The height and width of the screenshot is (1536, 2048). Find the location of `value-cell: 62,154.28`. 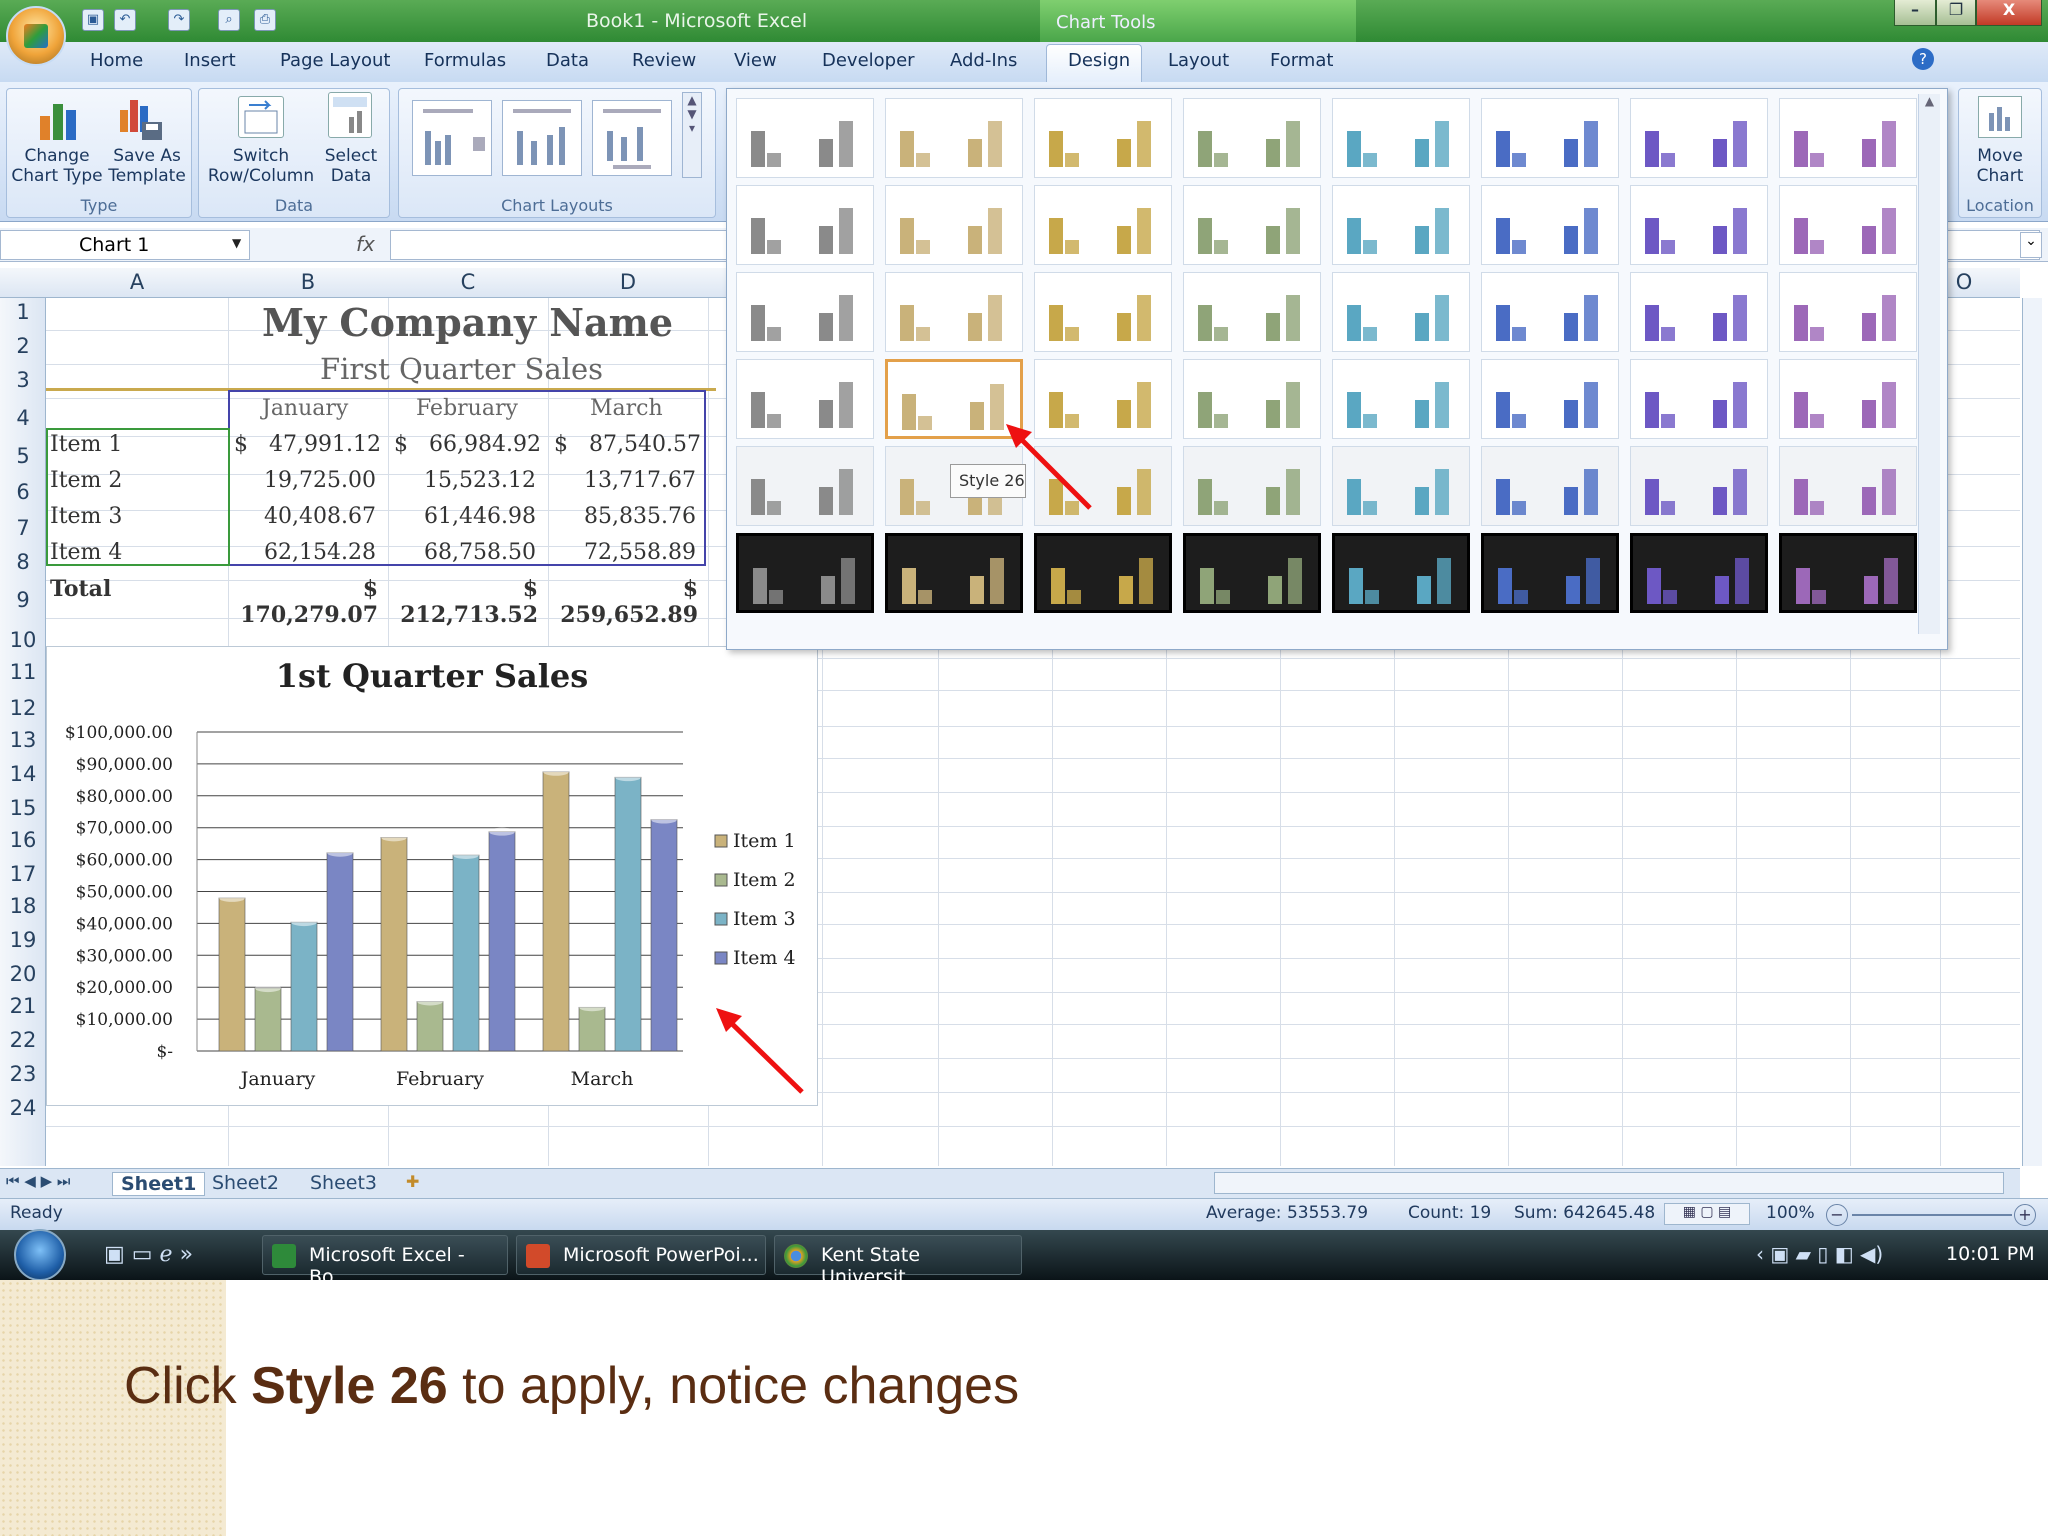

value-cell: 62,154.28 is located at coordinates (305, 552).